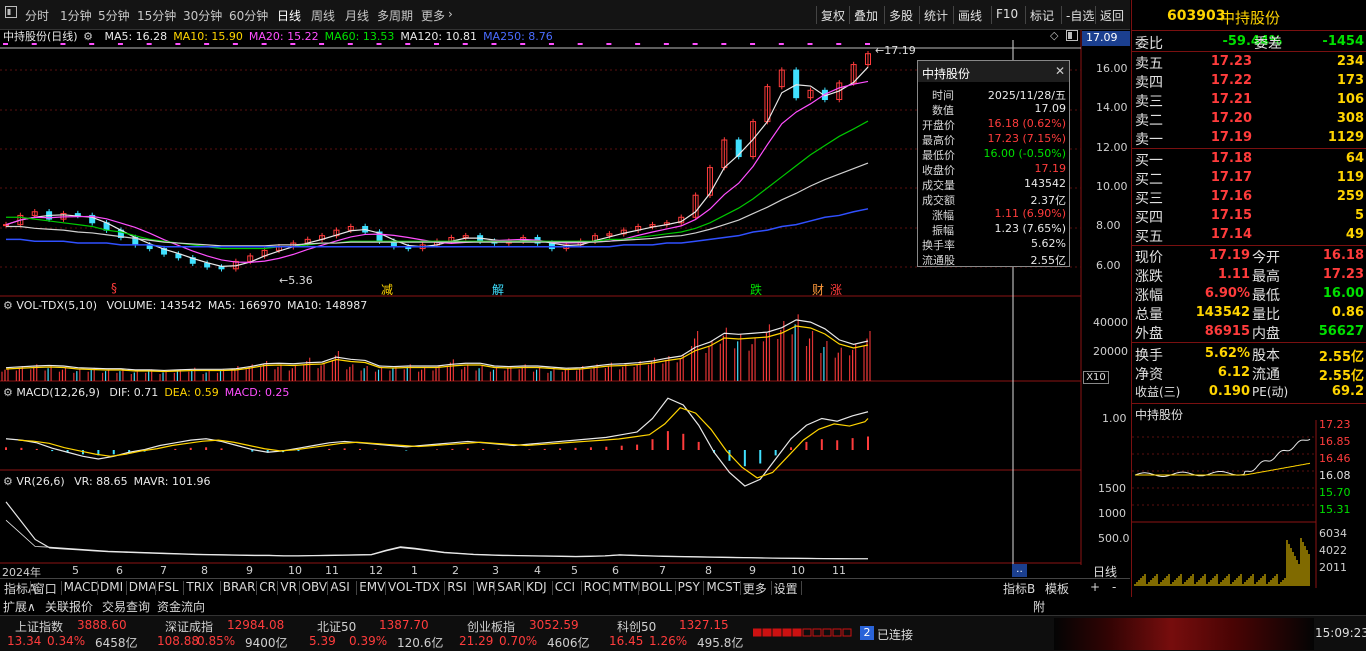  I want to click on indicator-tab-2: MACD, so click(82, 587).